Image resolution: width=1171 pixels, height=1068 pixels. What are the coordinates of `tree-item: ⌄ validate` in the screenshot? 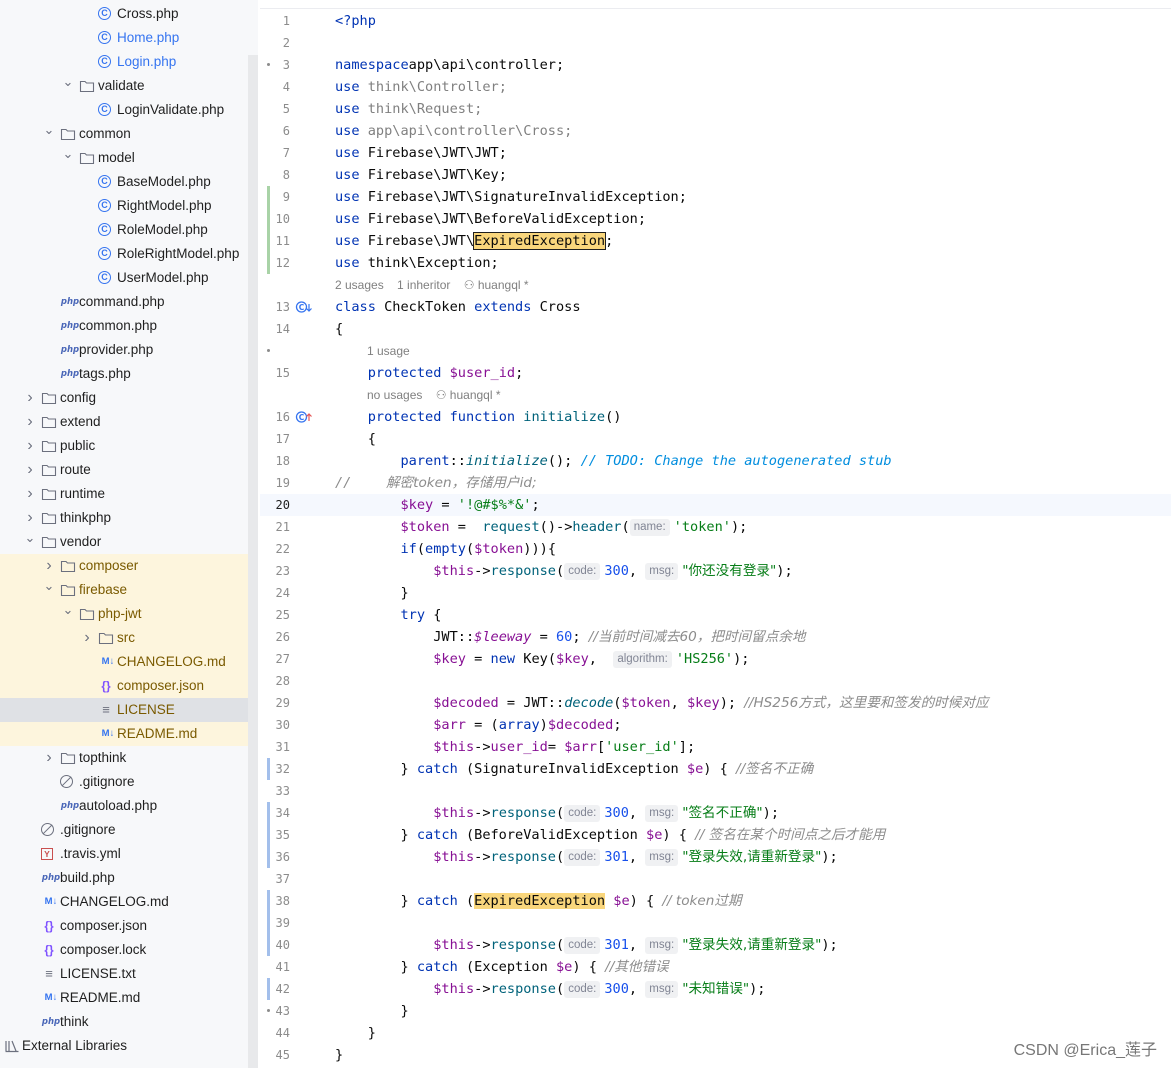 It's located at (124, 86).